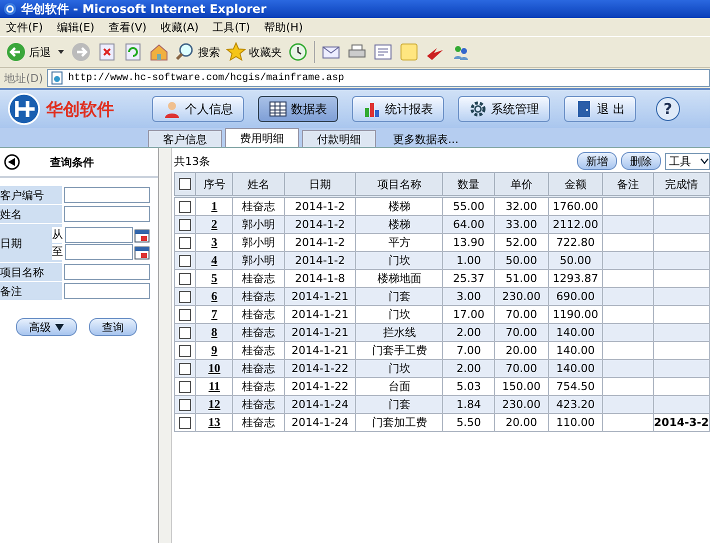  Describe the element at coordinates (575, 278) in the screenshot. I see `table-cell: 1293.87` at that location.